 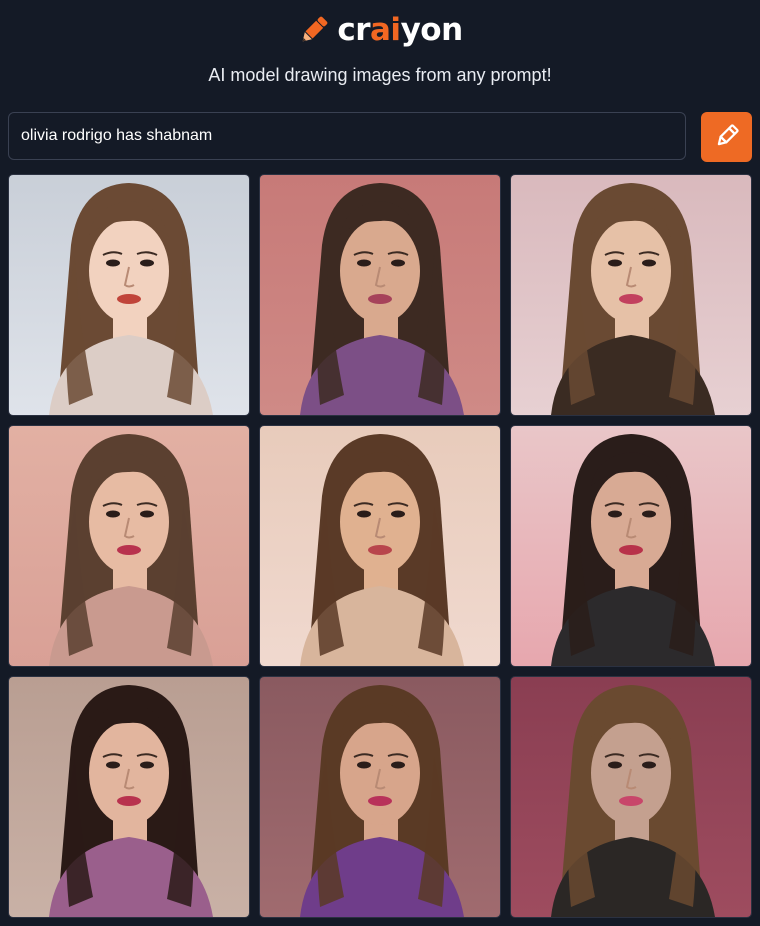 I want to click on tagline: AI model drawing images from any prompt!, so click(x=380, y=75).